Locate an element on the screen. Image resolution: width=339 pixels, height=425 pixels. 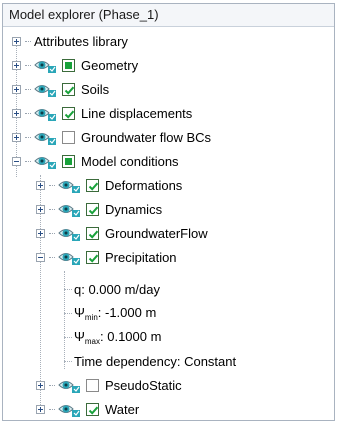
tree-item-line-displacements: Line displacements is located at coordinates (102, 113).